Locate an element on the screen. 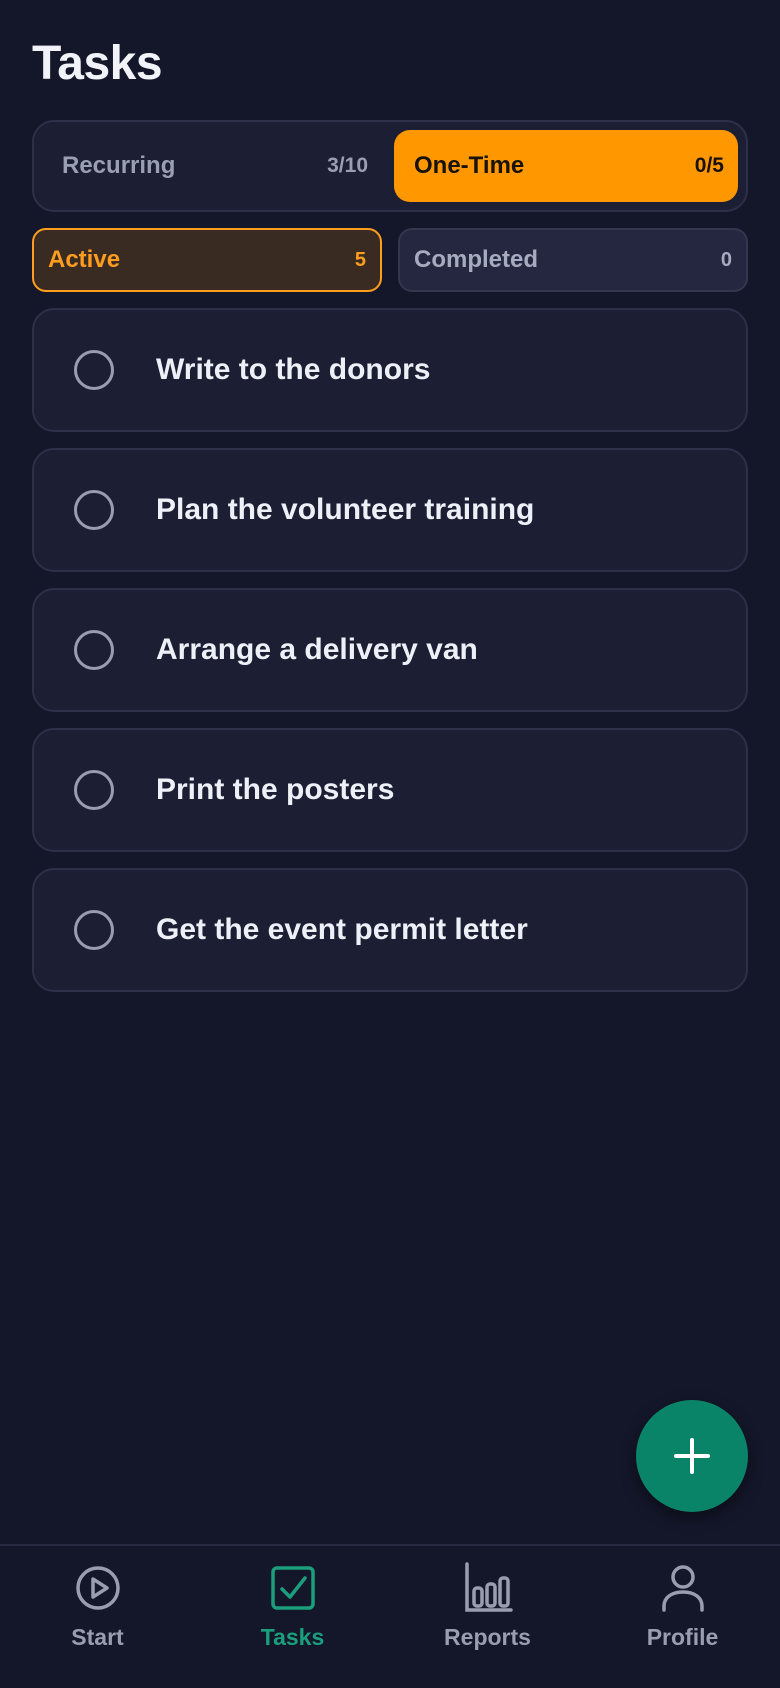 The height and width of the screenshot is (1688, 780). one-time-tab: One-Time 0/5 is located at coordinates (566, 166).